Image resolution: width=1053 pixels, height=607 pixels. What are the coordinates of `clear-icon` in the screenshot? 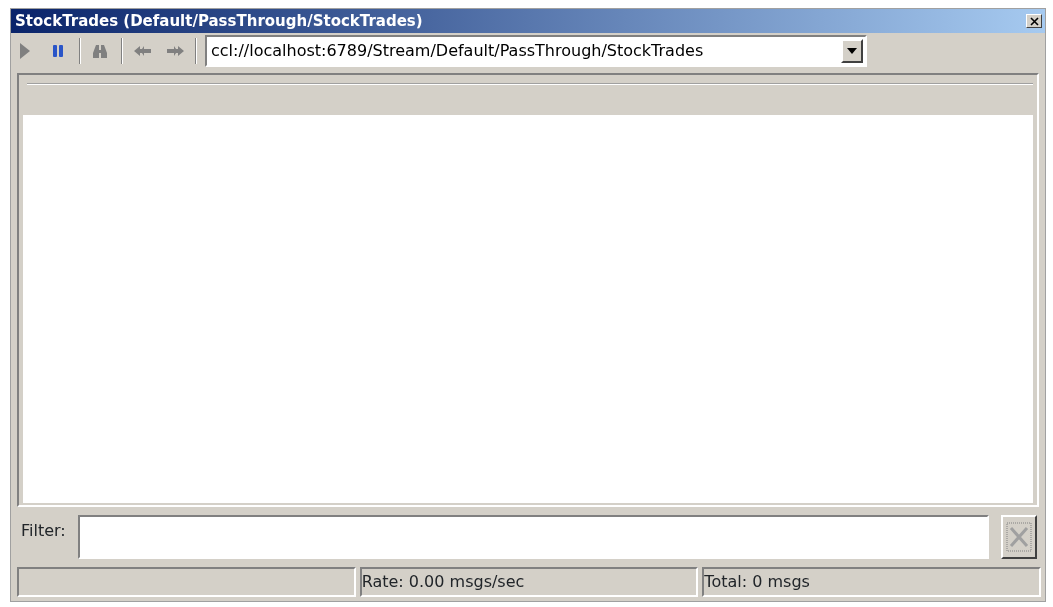 It's located at (1019, 537).